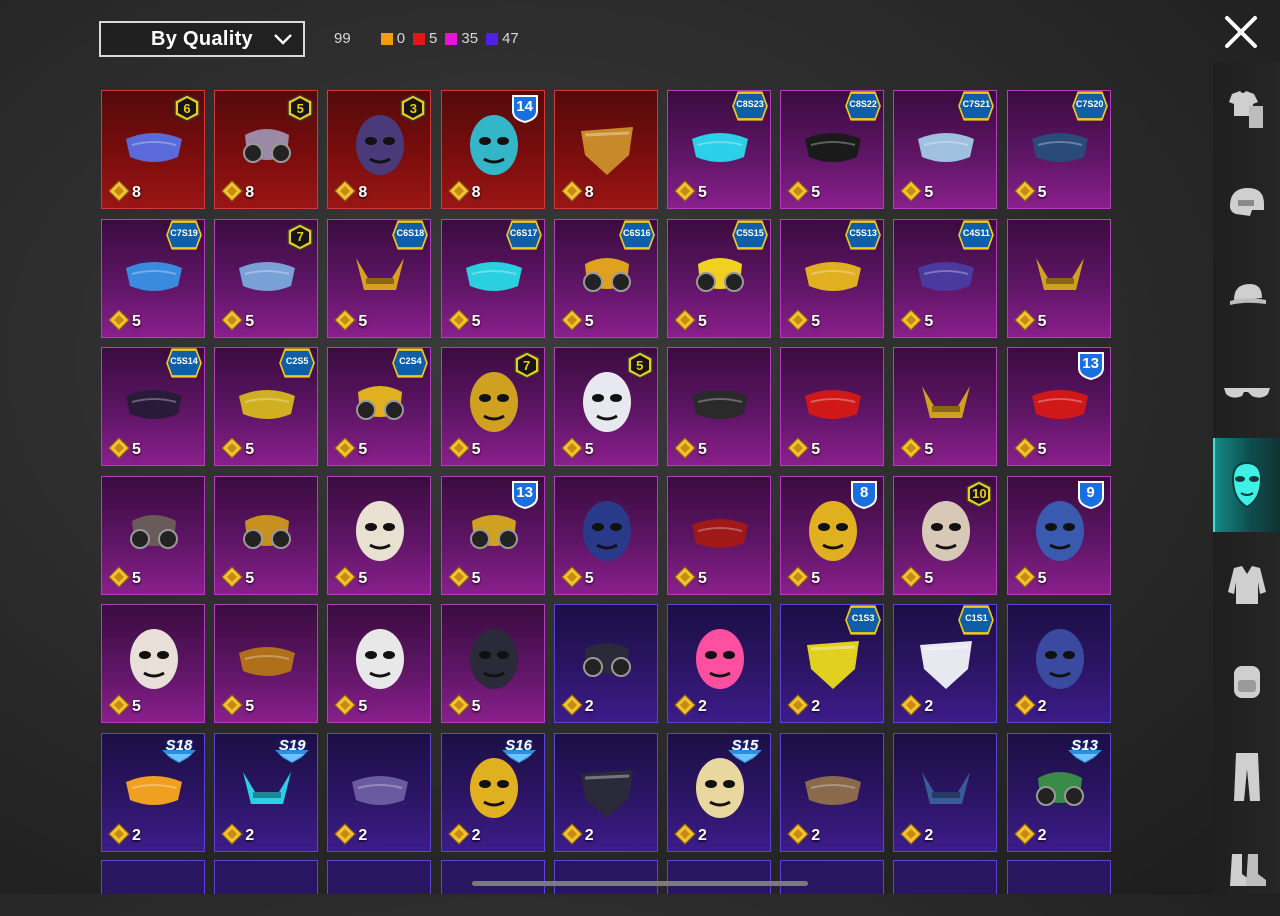 The image size is (1280, 916). Describe the element at coordinates (153, 407) in the screenshot. I see `item-card: C5S14 5` at that location.